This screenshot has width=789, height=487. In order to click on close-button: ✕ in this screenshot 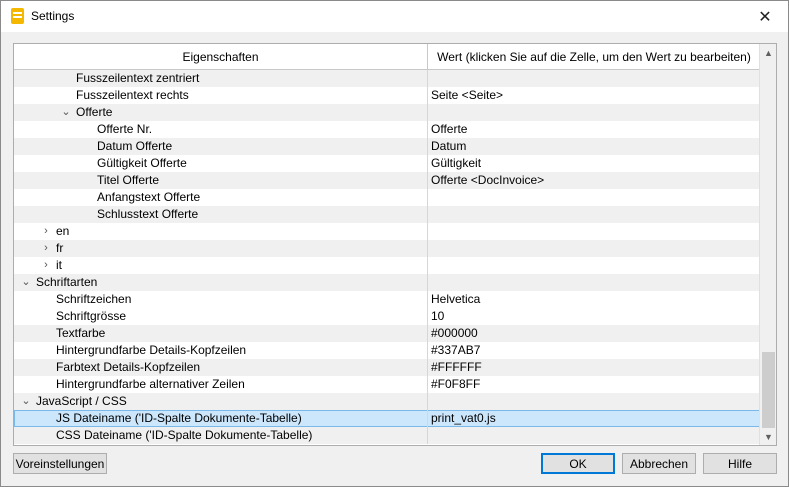, I will do `click(765, 16)`.